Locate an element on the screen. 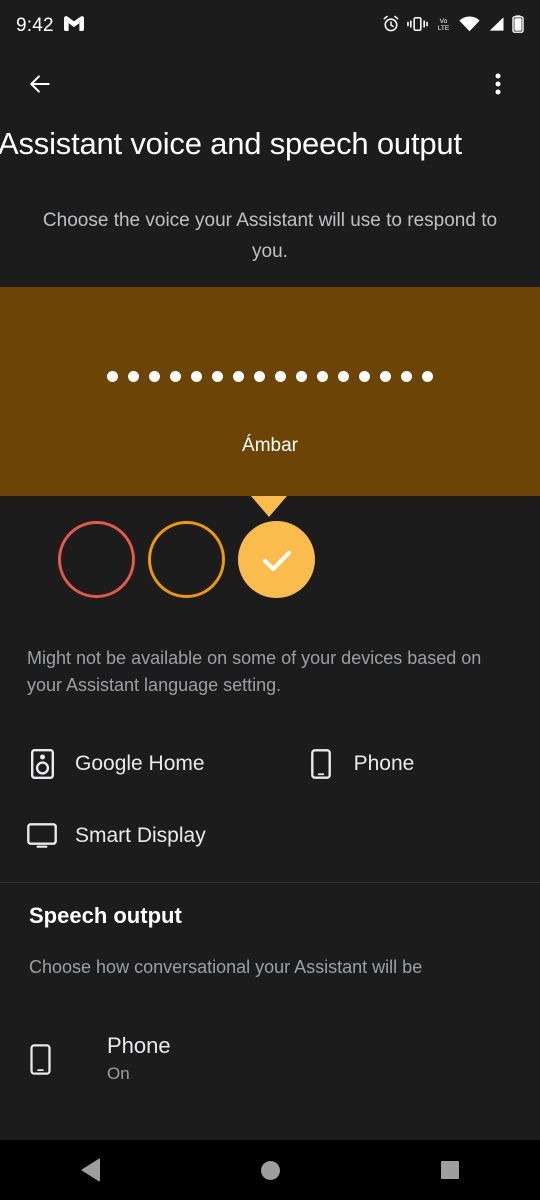 This screenshot has height=1200, width=540. vibrate-icon is located at coordinates (417, 26).